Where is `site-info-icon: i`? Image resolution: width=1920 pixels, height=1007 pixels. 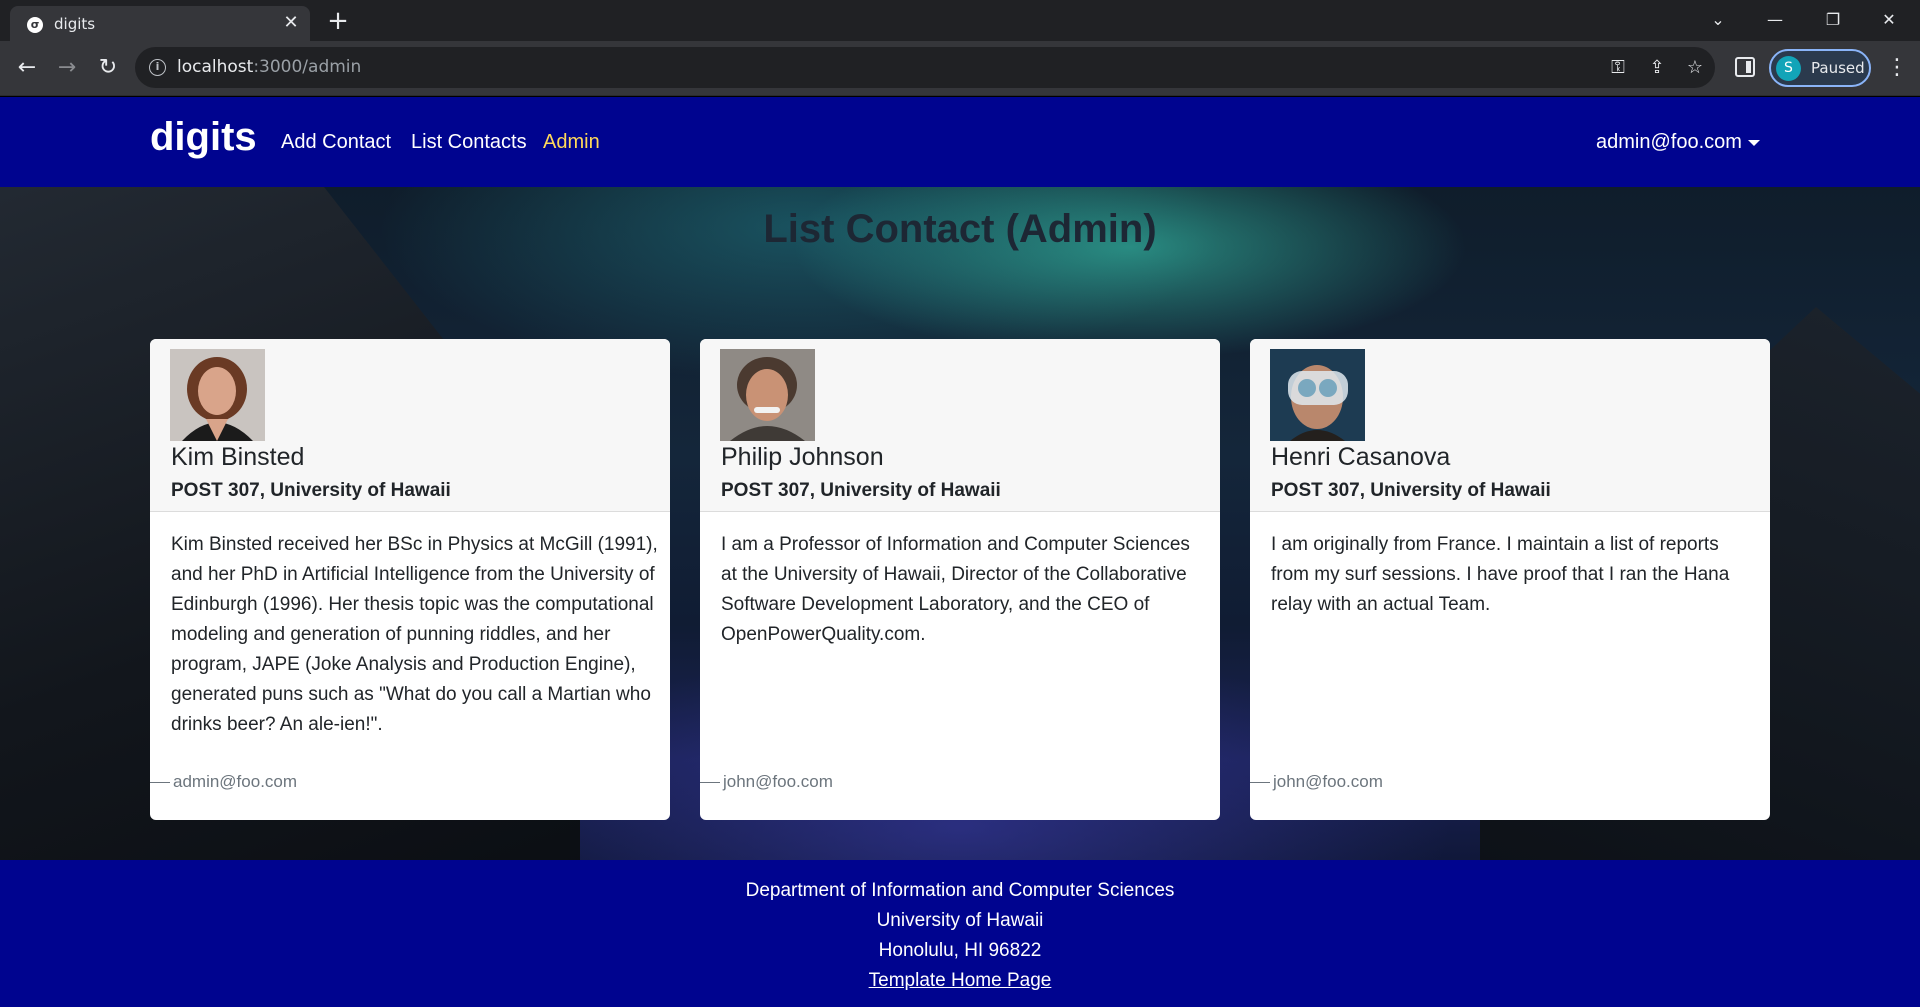 site-info-icon: i is located at coordinates (157, 67).